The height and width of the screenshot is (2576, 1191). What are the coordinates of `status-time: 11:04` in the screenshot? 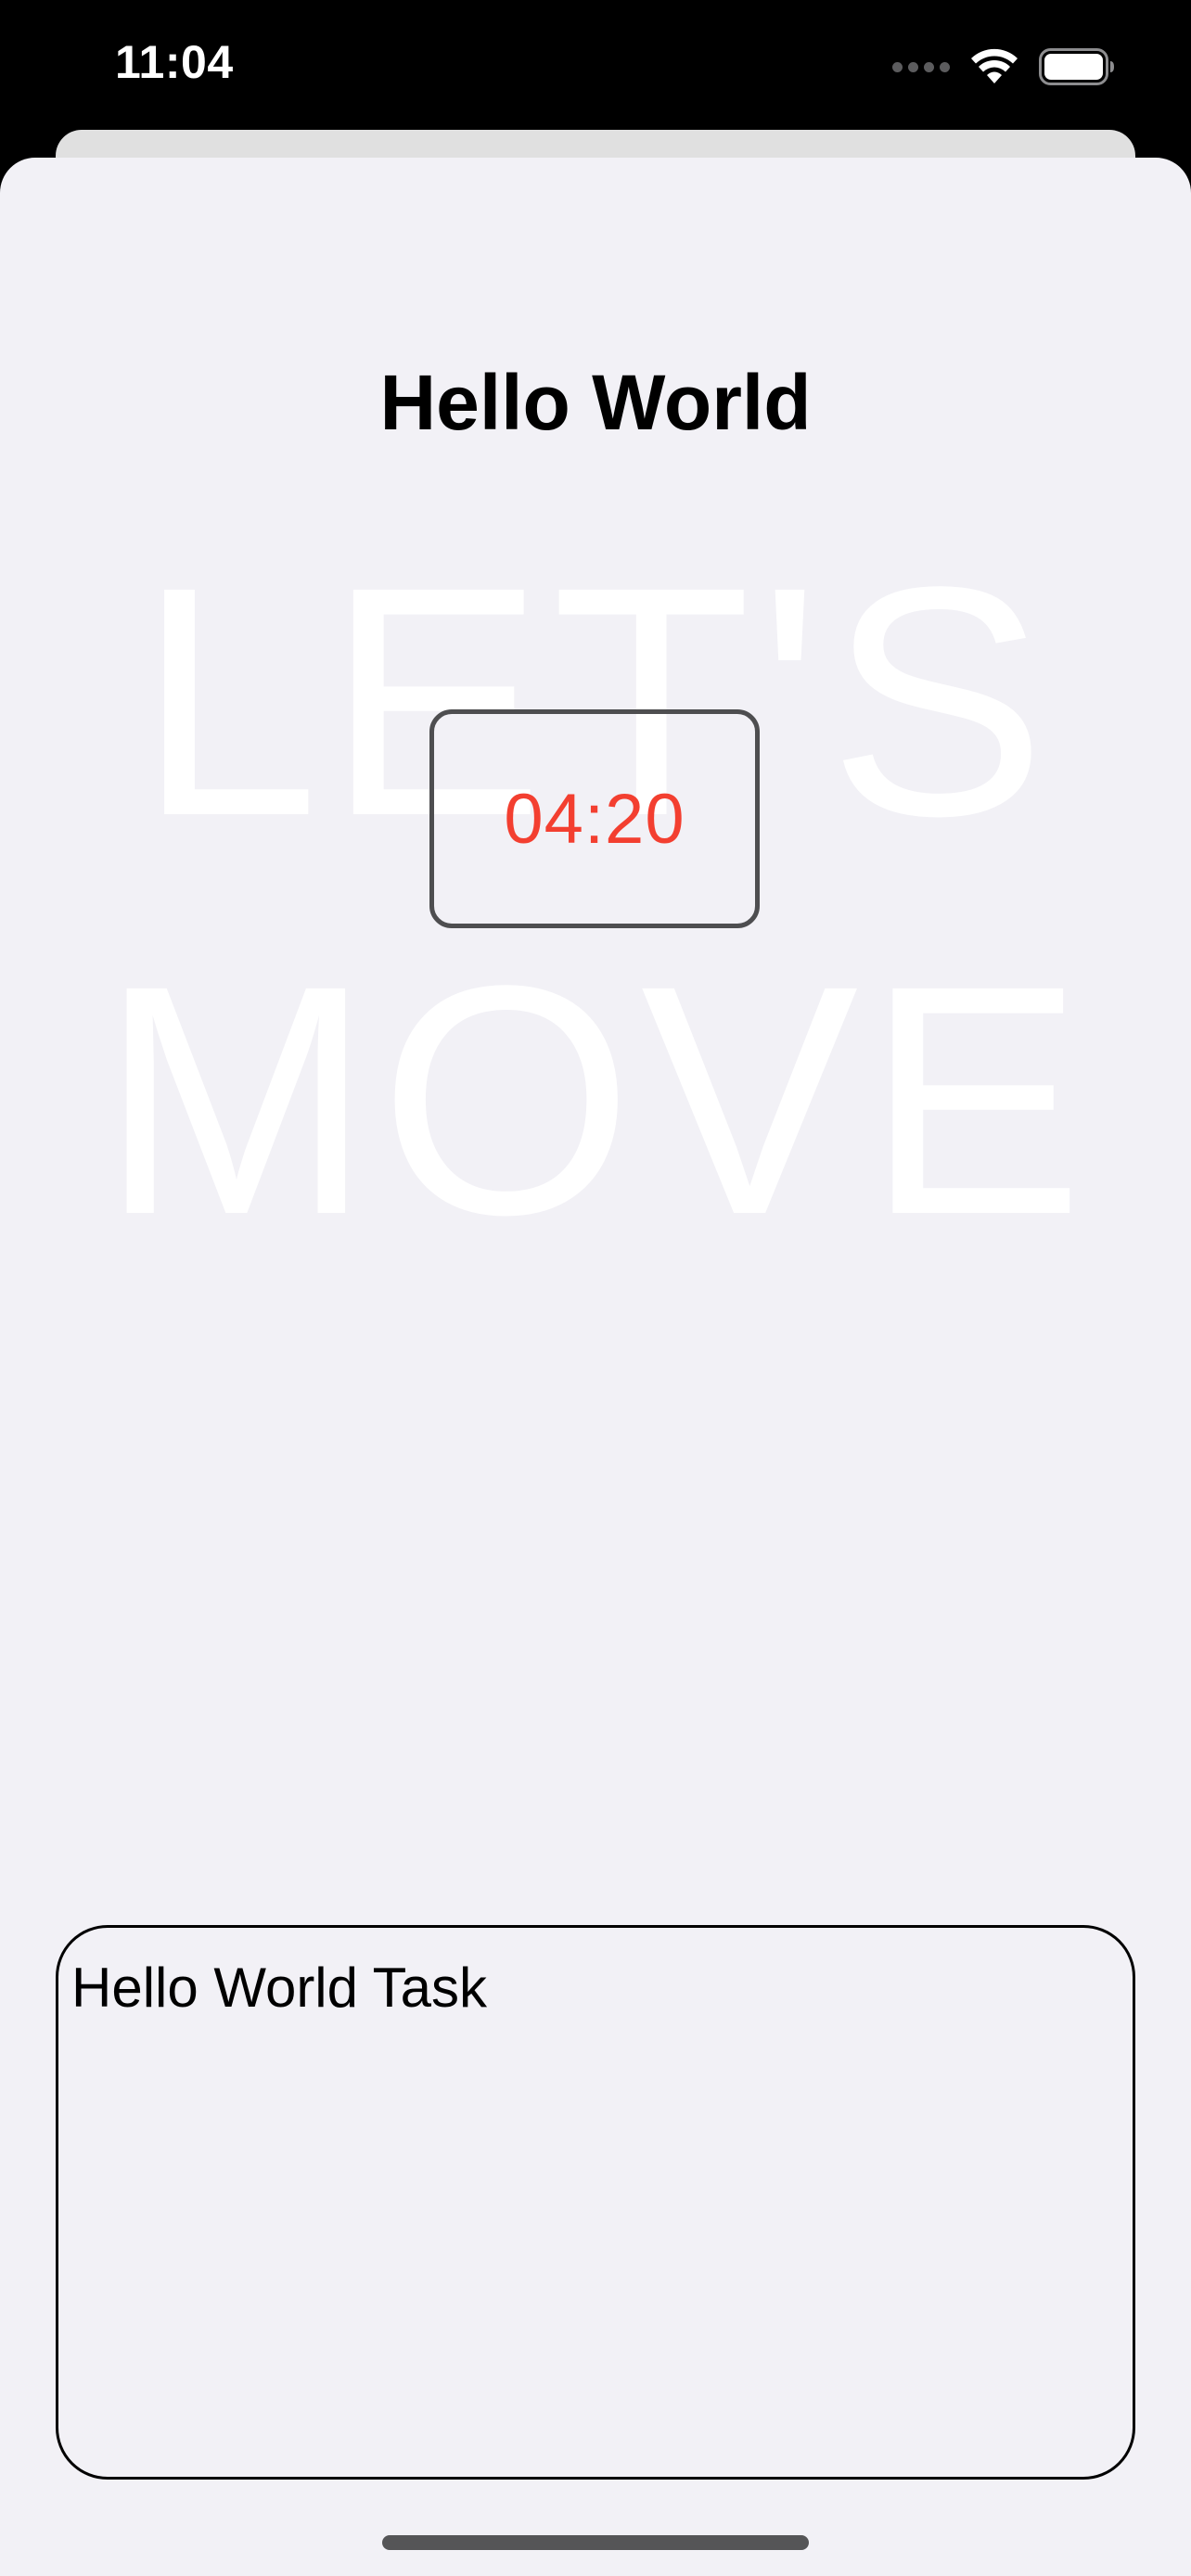 It's located at (174, 62).